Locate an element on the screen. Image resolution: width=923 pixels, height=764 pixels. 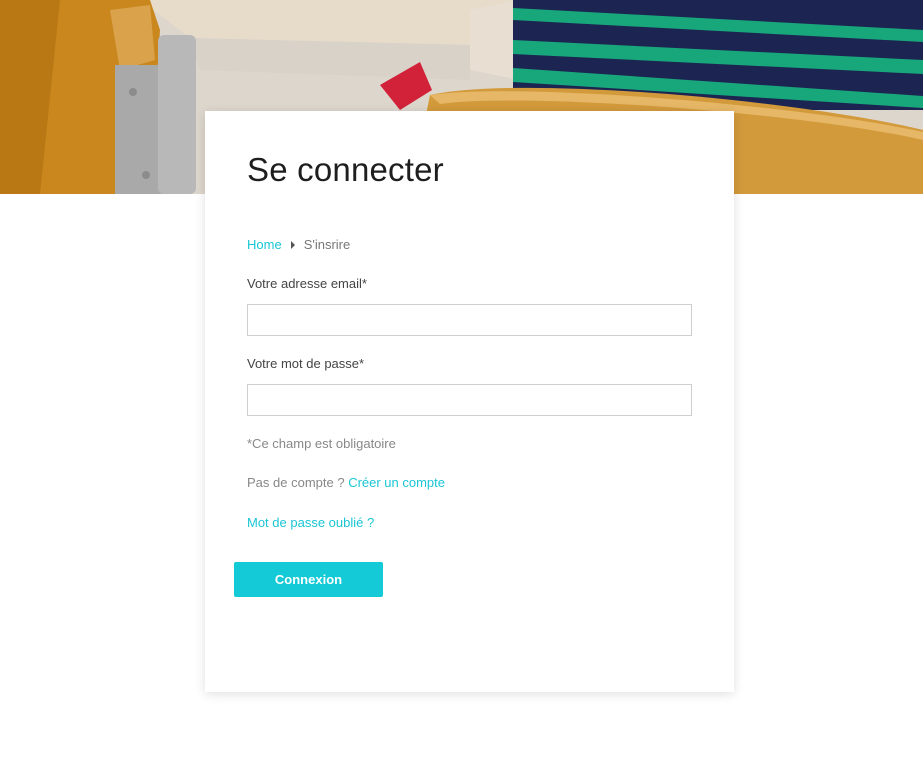
password-label: Votre mot de passe* is located at coordinates (306, 363).